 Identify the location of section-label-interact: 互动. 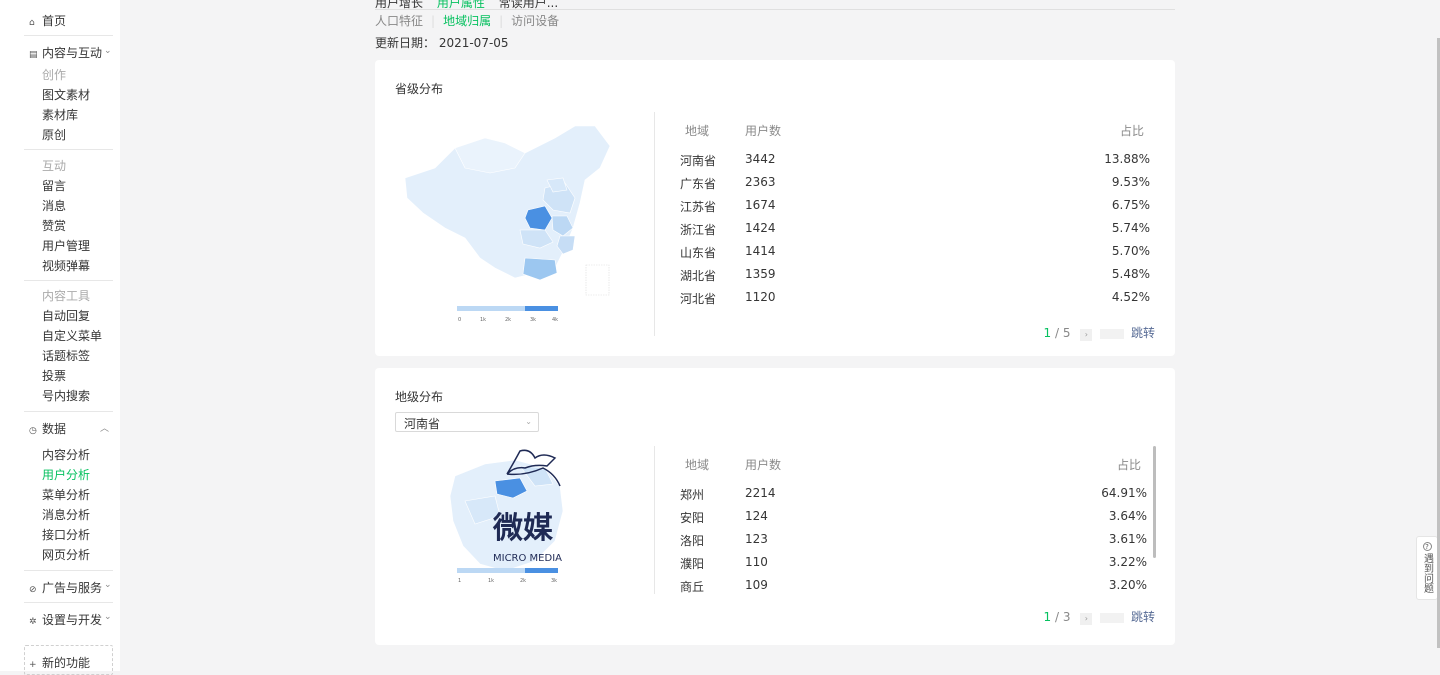
(54, 166).